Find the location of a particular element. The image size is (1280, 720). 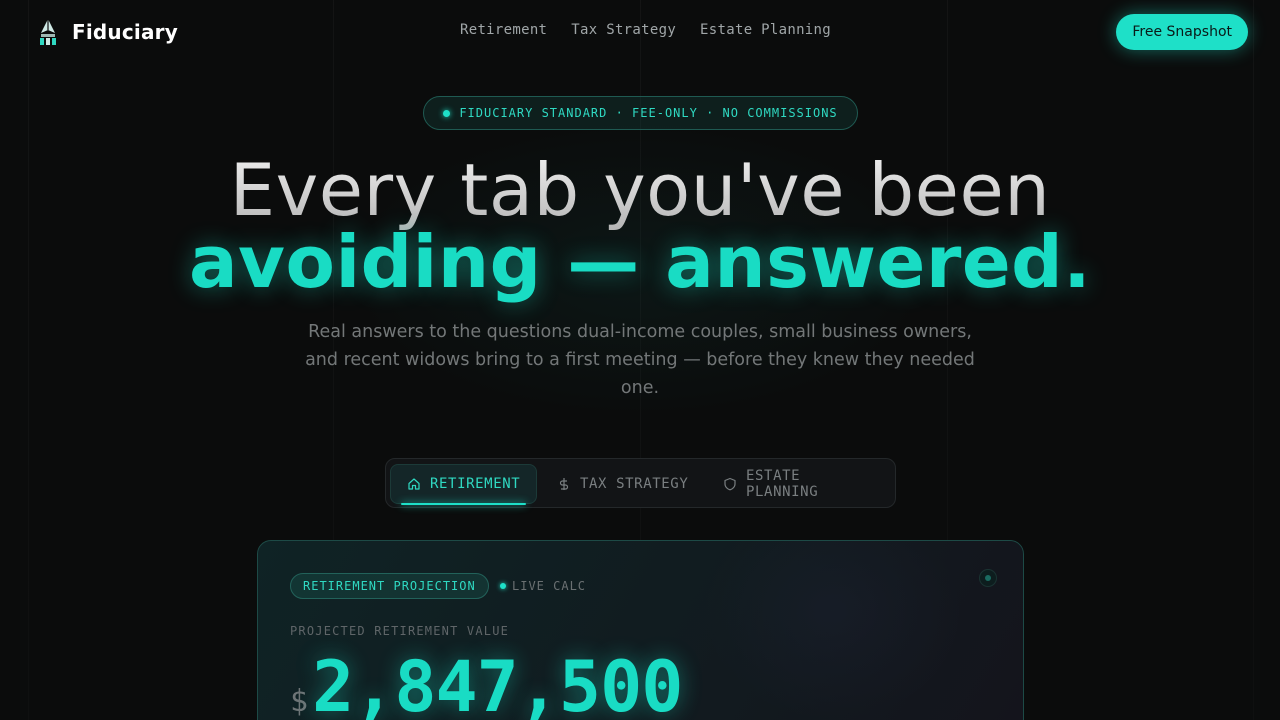

nav-links: Retirement Tax Strategy Estate Planning is located at coordinates (645, 30).